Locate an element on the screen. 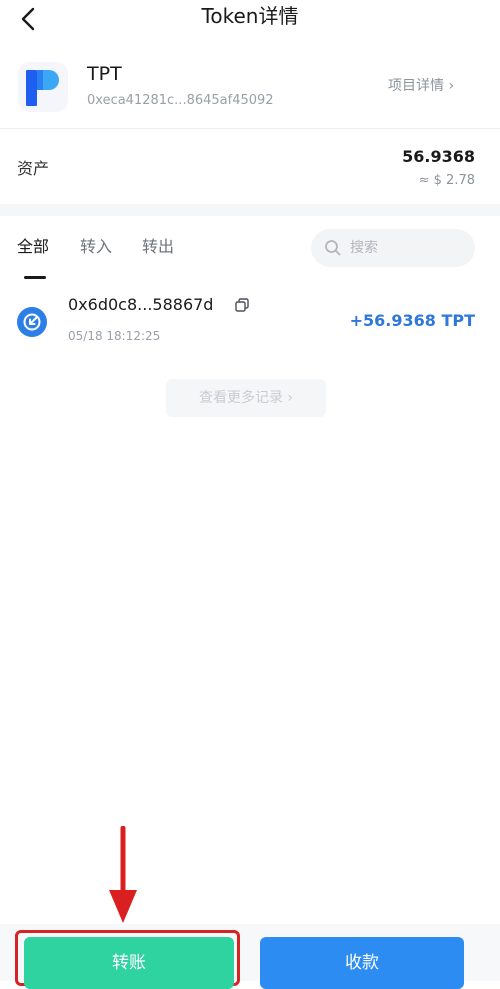  search-icon is located at coordinates (333, 248).